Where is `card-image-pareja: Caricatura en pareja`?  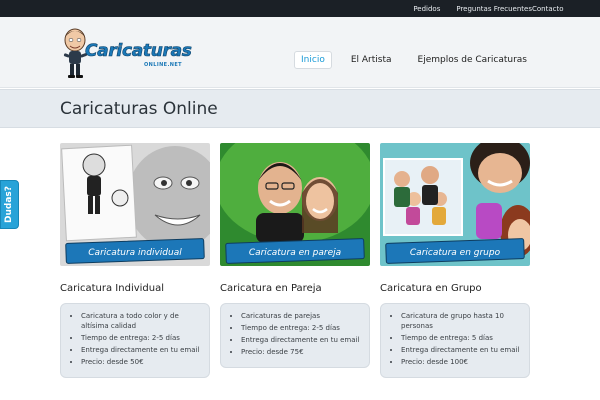
card-image-pareja: Caricatura en pareja is located at coordinates (295, 204).